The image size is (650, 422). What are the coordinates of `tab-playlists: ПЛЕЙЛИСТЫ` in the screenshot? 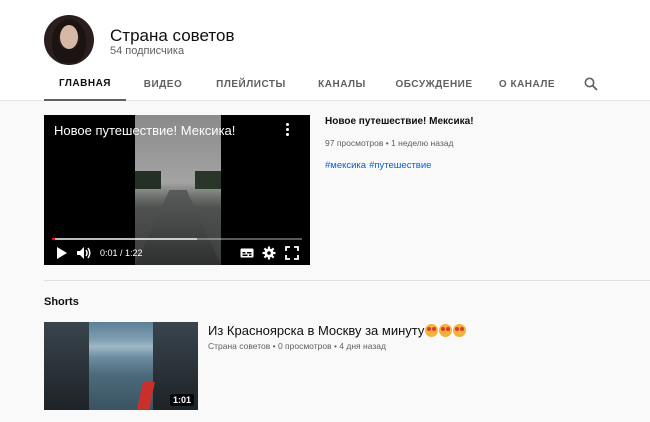 It's located at (251, 84).